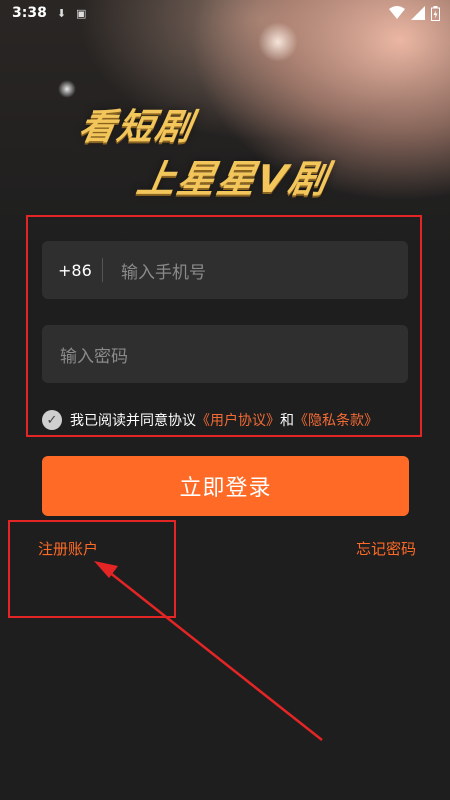 The height and width of the screenshot is (800, 450). What do you see at coordinates (225, 13) in the screenshot?
I see `status-bar: 3:38 ⬇ ▣` at bounding box center [225, 13].